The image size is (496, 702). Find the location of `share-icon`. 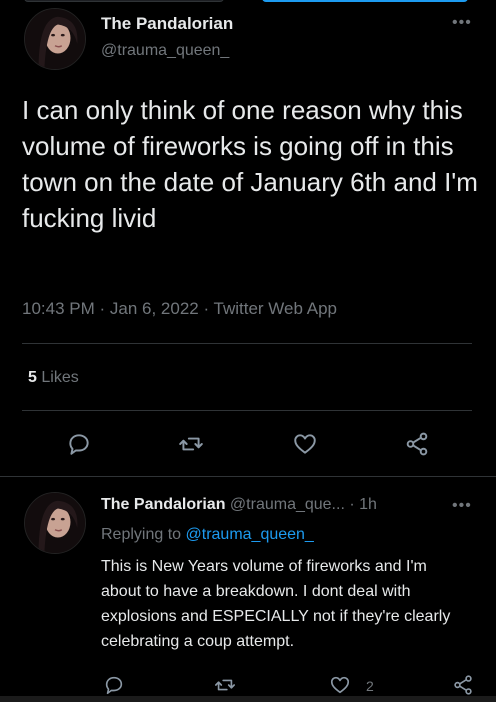

share-icon is located at coordinates (417, 444).